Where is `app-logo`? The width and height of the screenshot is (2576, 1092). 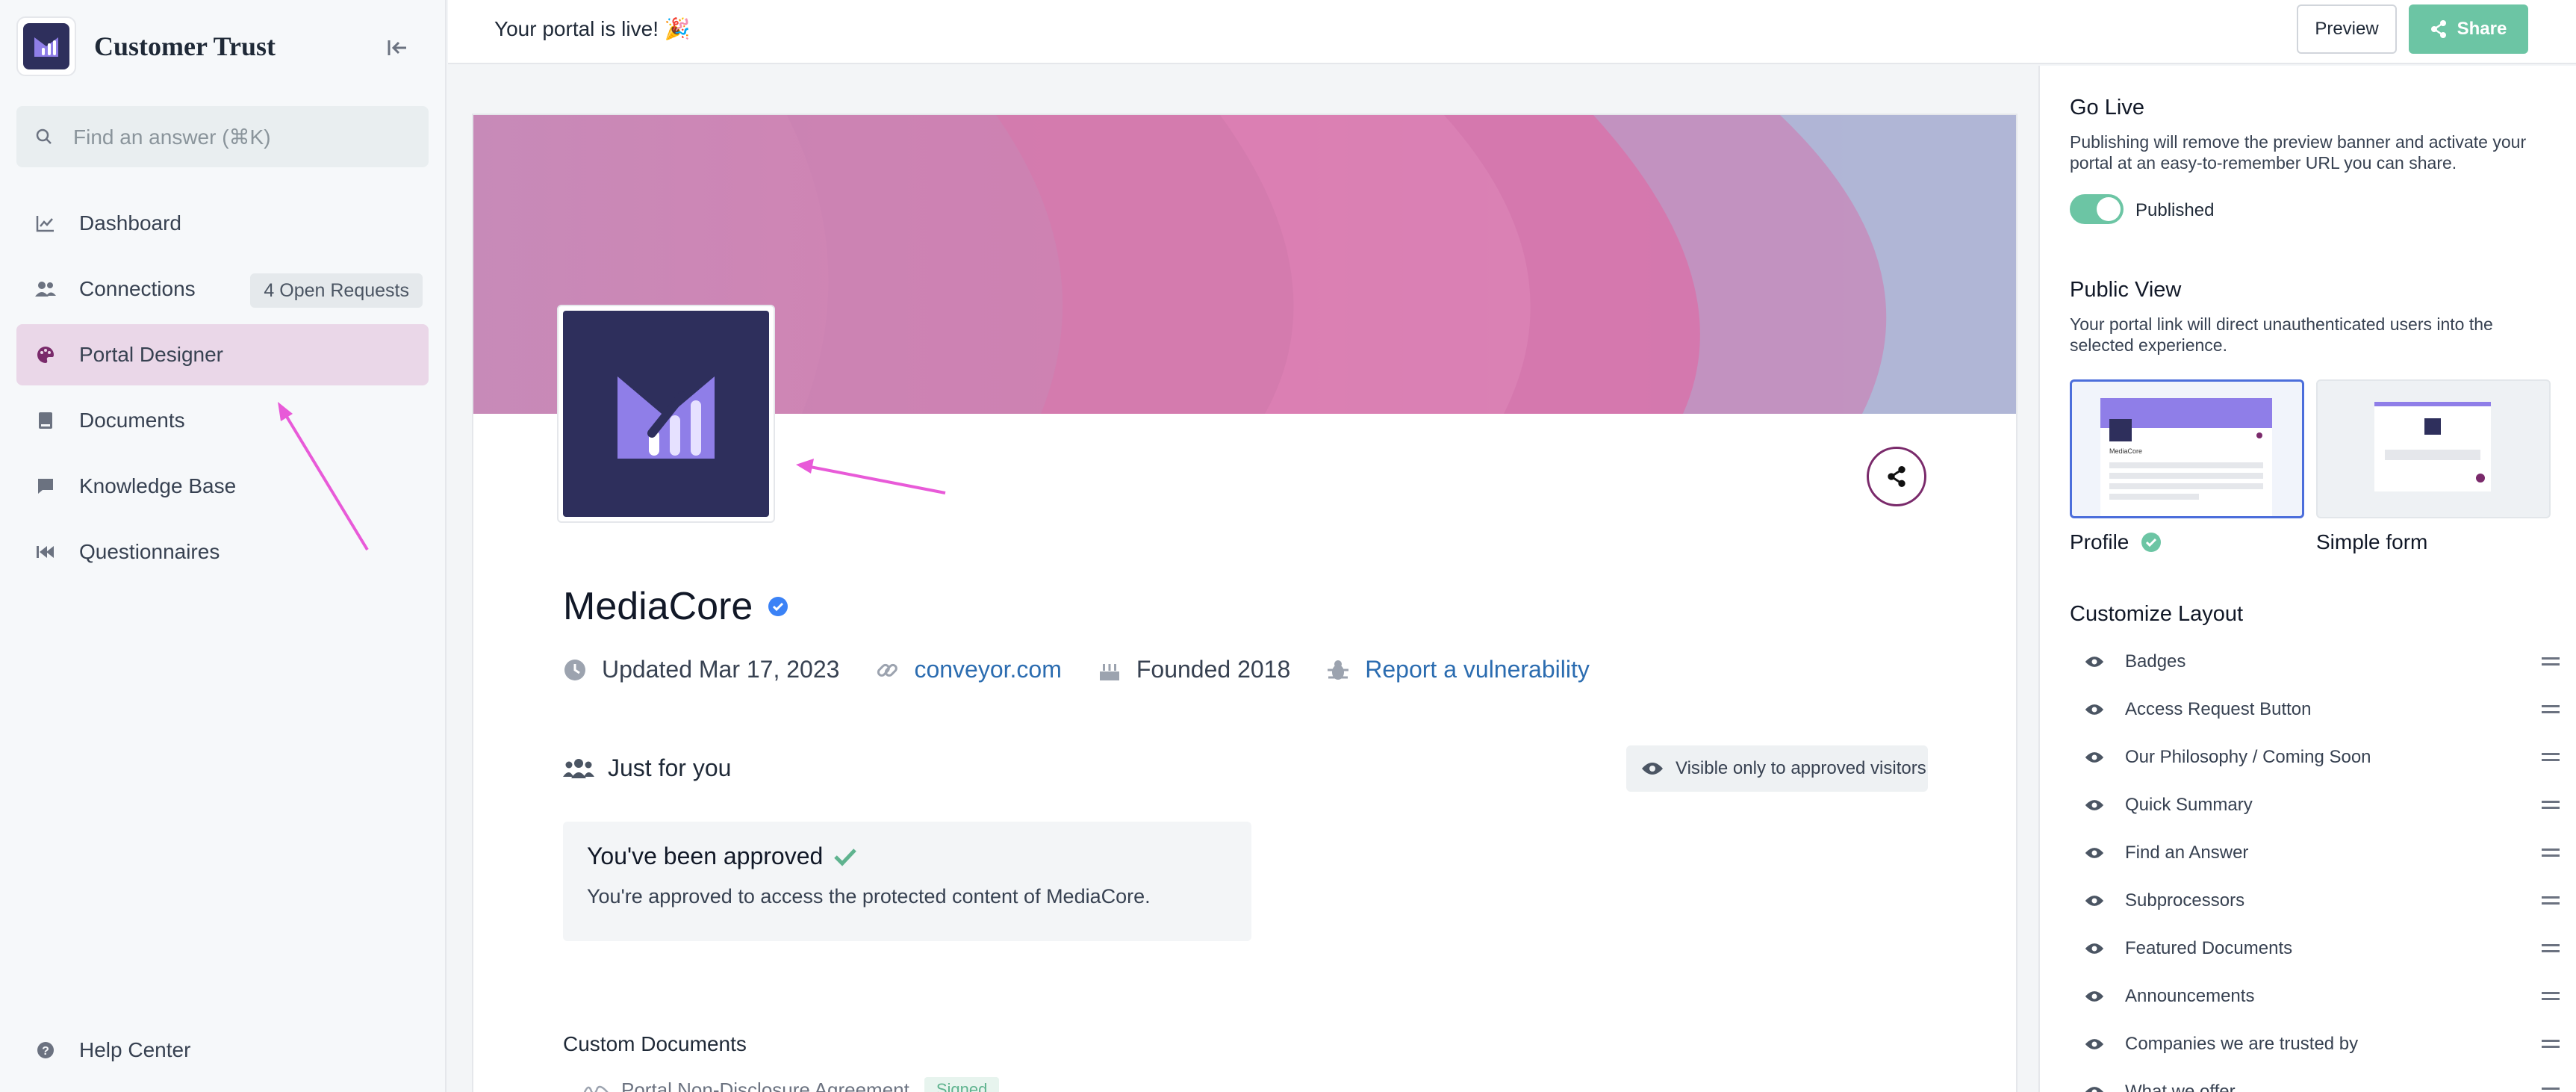
app-logo is located at coordinates (46, 46).